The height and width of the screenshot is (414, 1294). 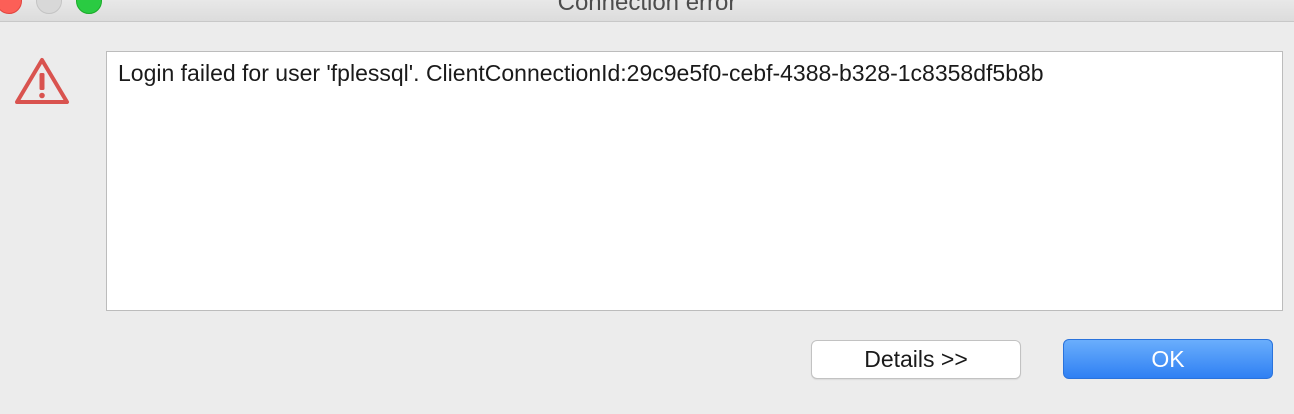 What do you see at coordinates (1168, 359) in the screenshot?
I see `ok-button: OK` at bounding box center [1168, 359].